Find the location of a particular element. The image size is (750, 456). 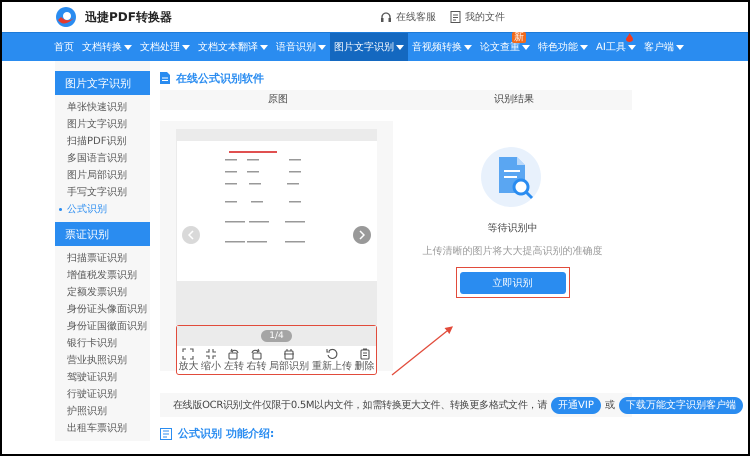

shrink-icon is located at coordinates (211, 354).